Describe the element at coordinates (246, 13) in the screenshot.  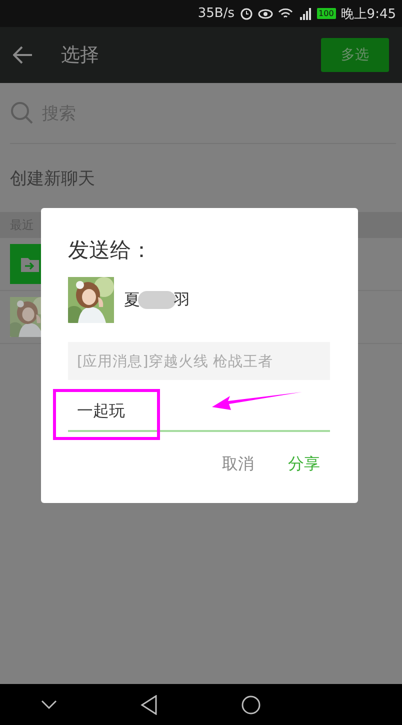
I see `alarm-icon` at that location.